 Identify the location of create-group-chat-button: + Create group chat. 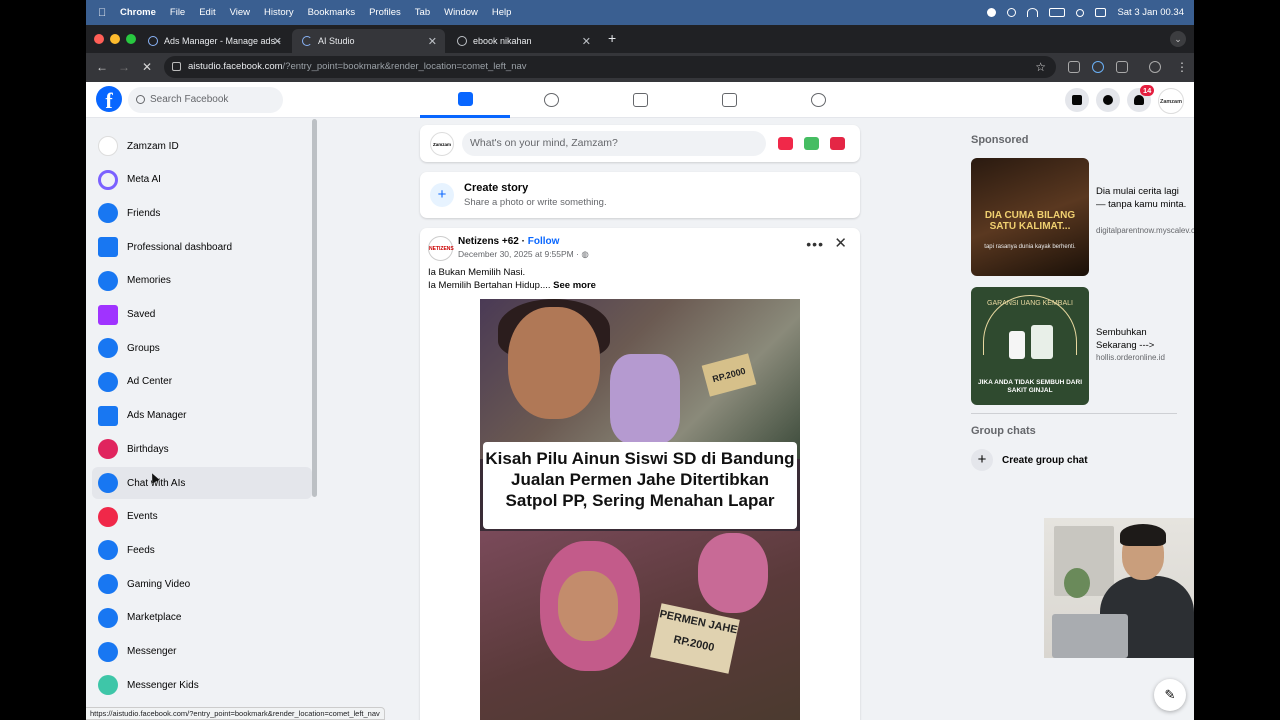
(1029, 460).